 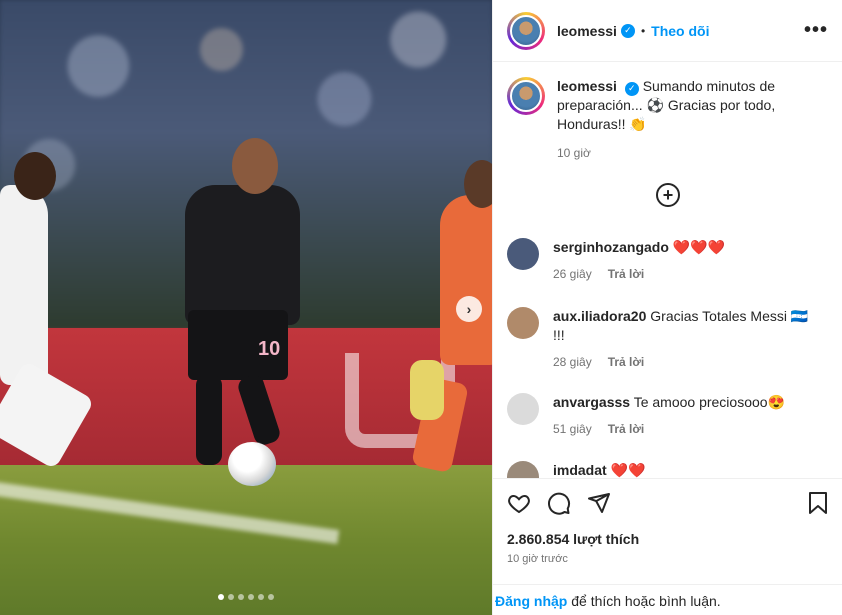 I want to click on avatar, so click(x=526, y=30).